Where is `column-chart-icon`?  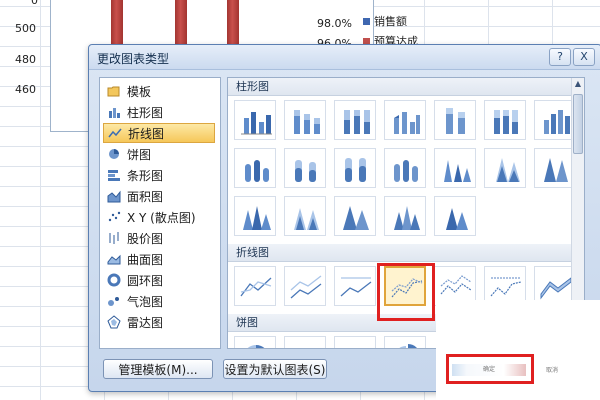 column-chart-icon is located at coordinates (114, 112).